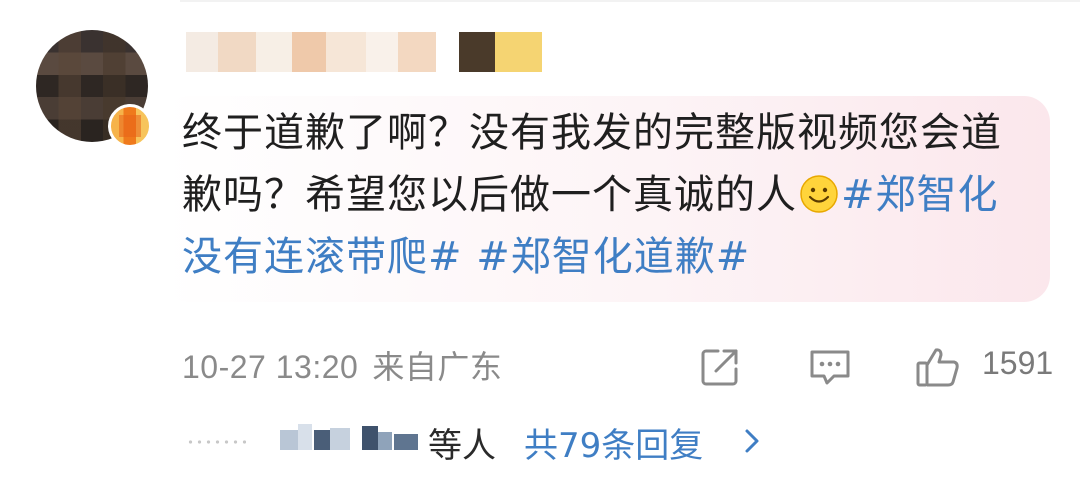  I want to click on thumbs-up-icon, so click(938, 367).